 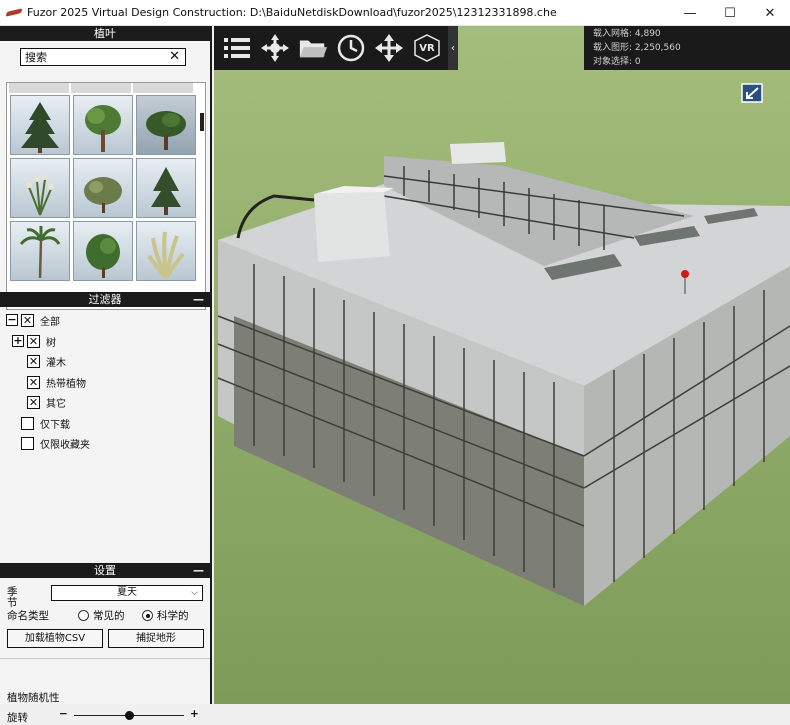 What do you see at coordinates (66, 384) in the screenshot?
I see `filter-tropical-label: 热带植物` at bounding box center [66, 384].